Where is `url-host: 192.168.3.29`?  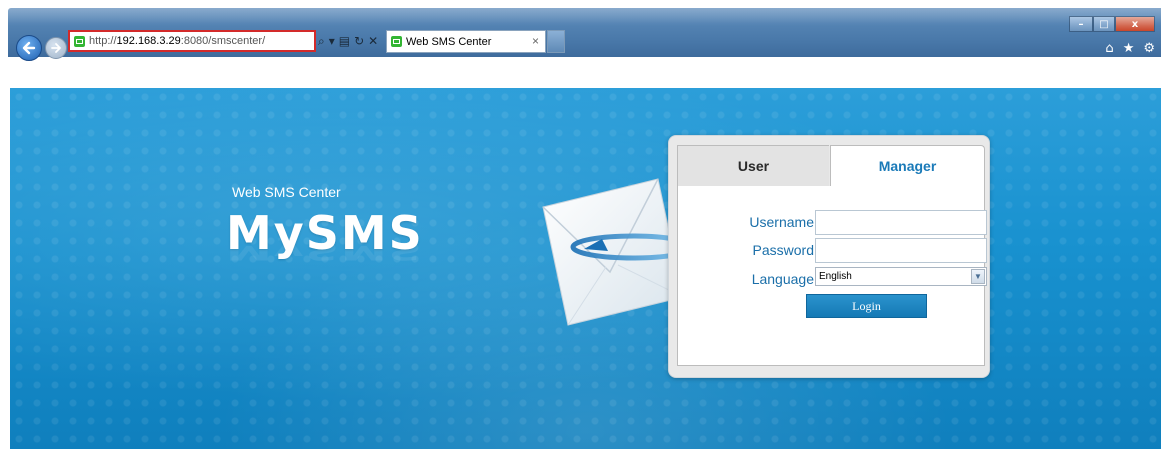 url-host: 192.168.3.29 is located at coordinates (148, 41).